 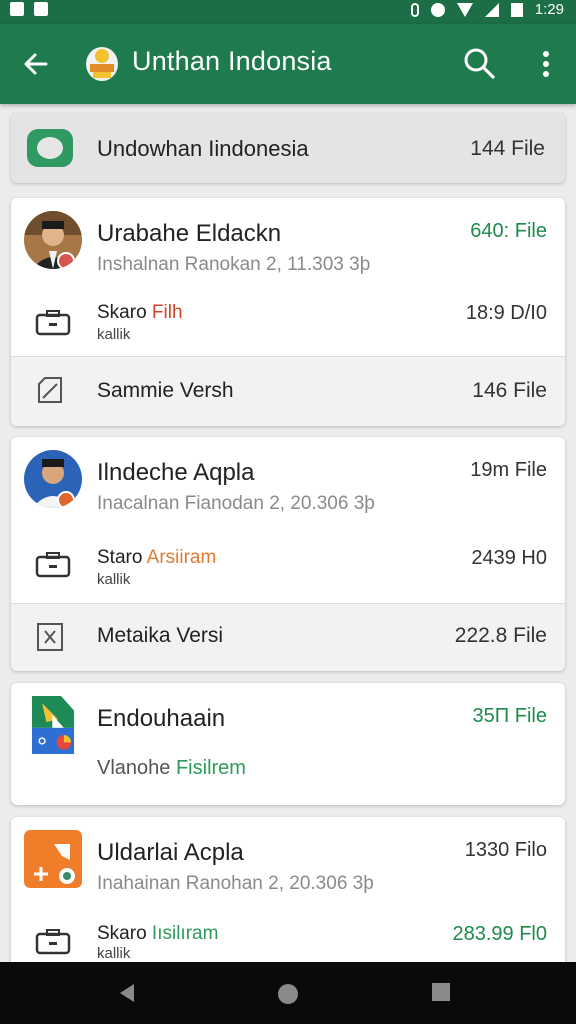 What do you see at coordinates (102, 64) in the screenshot?
I see `app-logo-icon` at bounding box center [102, 64].